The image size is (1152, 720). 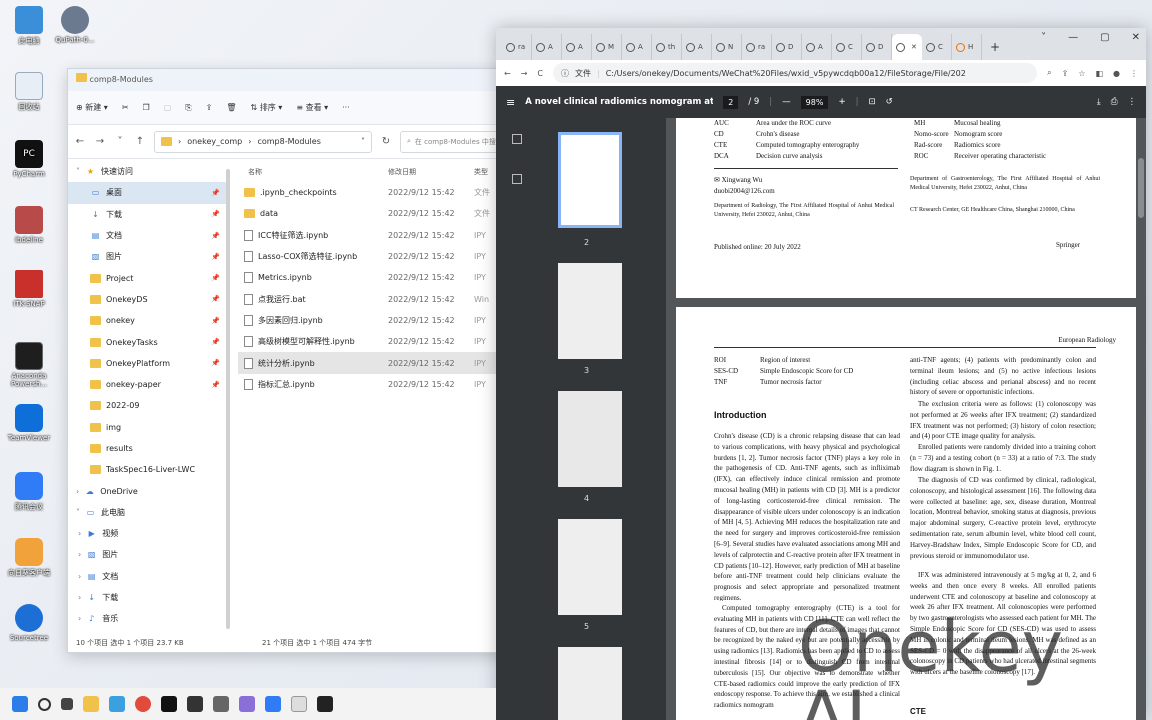 What do you see at coordinates (346, 107) in the screenshot?
I see `more-button: ···` at bounding box center [346, 107].